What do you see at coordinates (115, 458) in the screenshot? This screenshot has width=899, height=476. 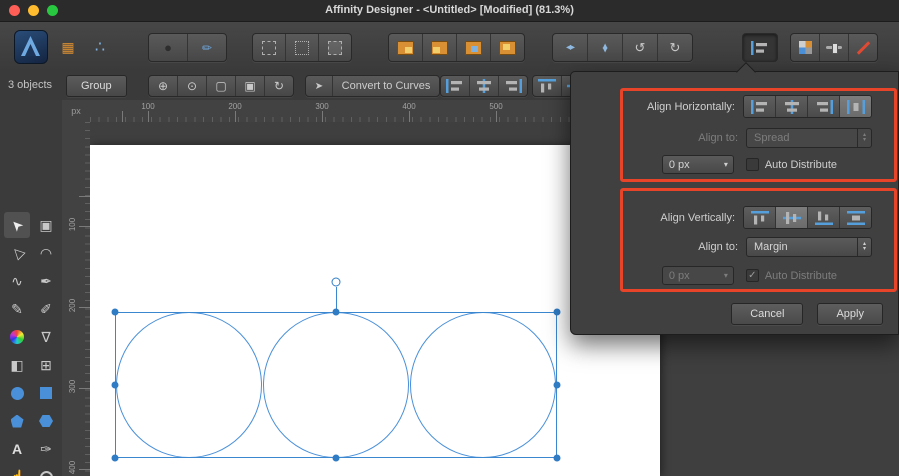 I see `selection-handle-bottom-left` at bounding box center [115, 458].